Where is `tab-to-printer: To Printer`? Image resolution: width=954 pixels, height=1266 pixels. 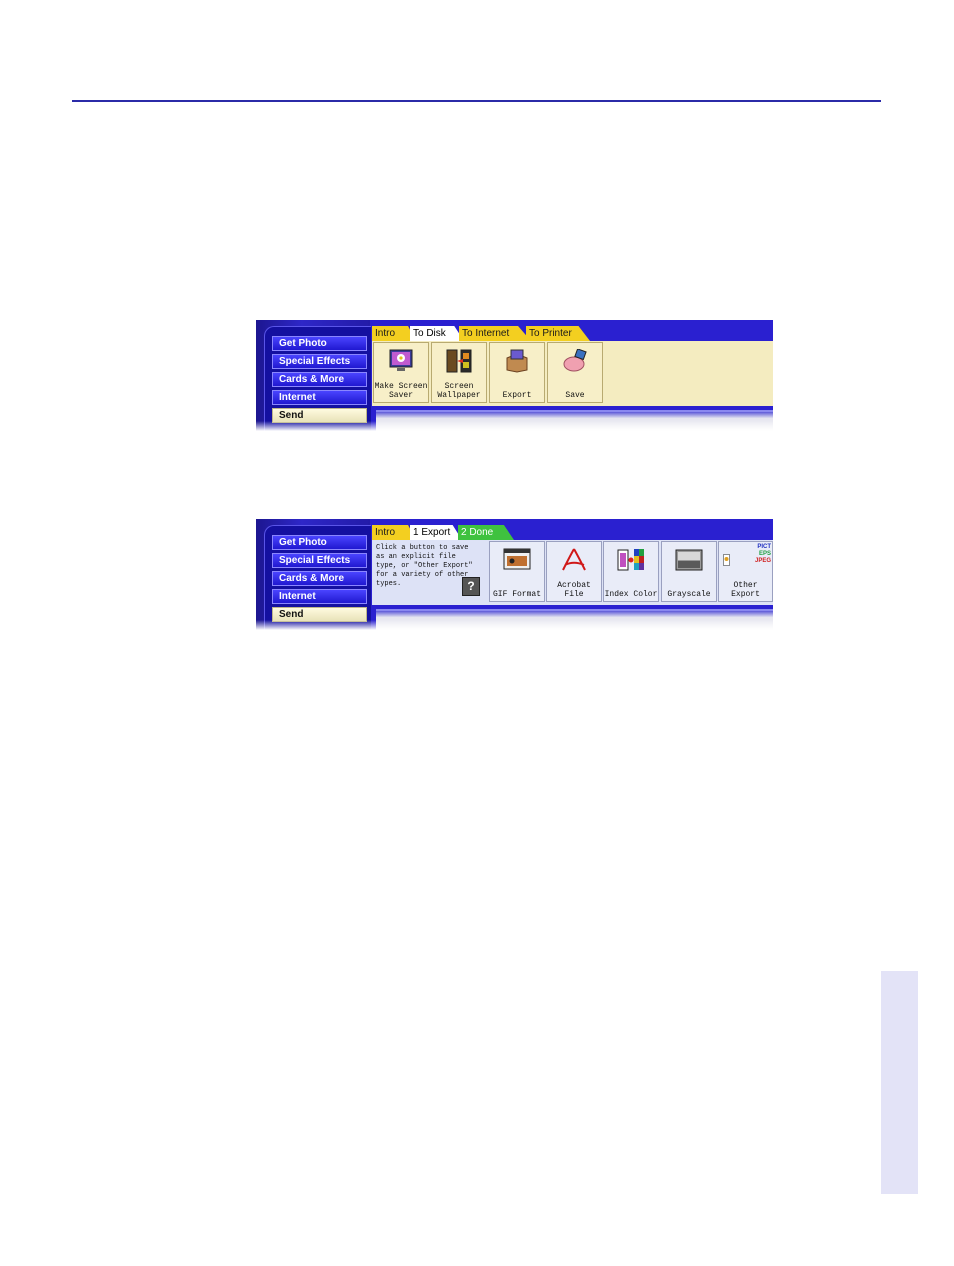 tab-to-printer: To Printer is located at coordinates (558, 333).